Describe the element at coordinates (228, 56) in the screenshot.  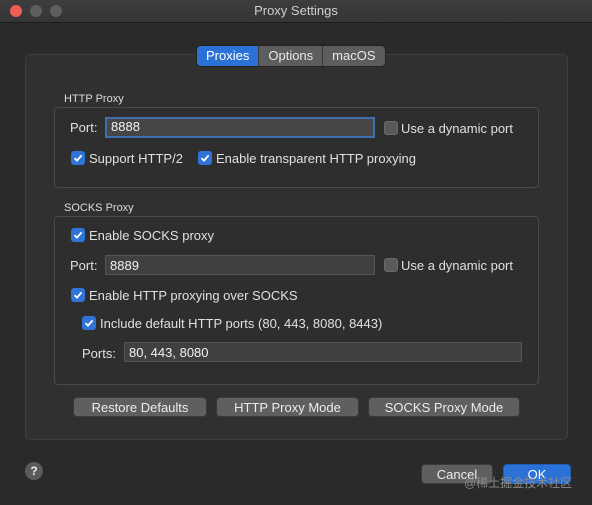
I see `tab-proxies: Proxies` at that location.